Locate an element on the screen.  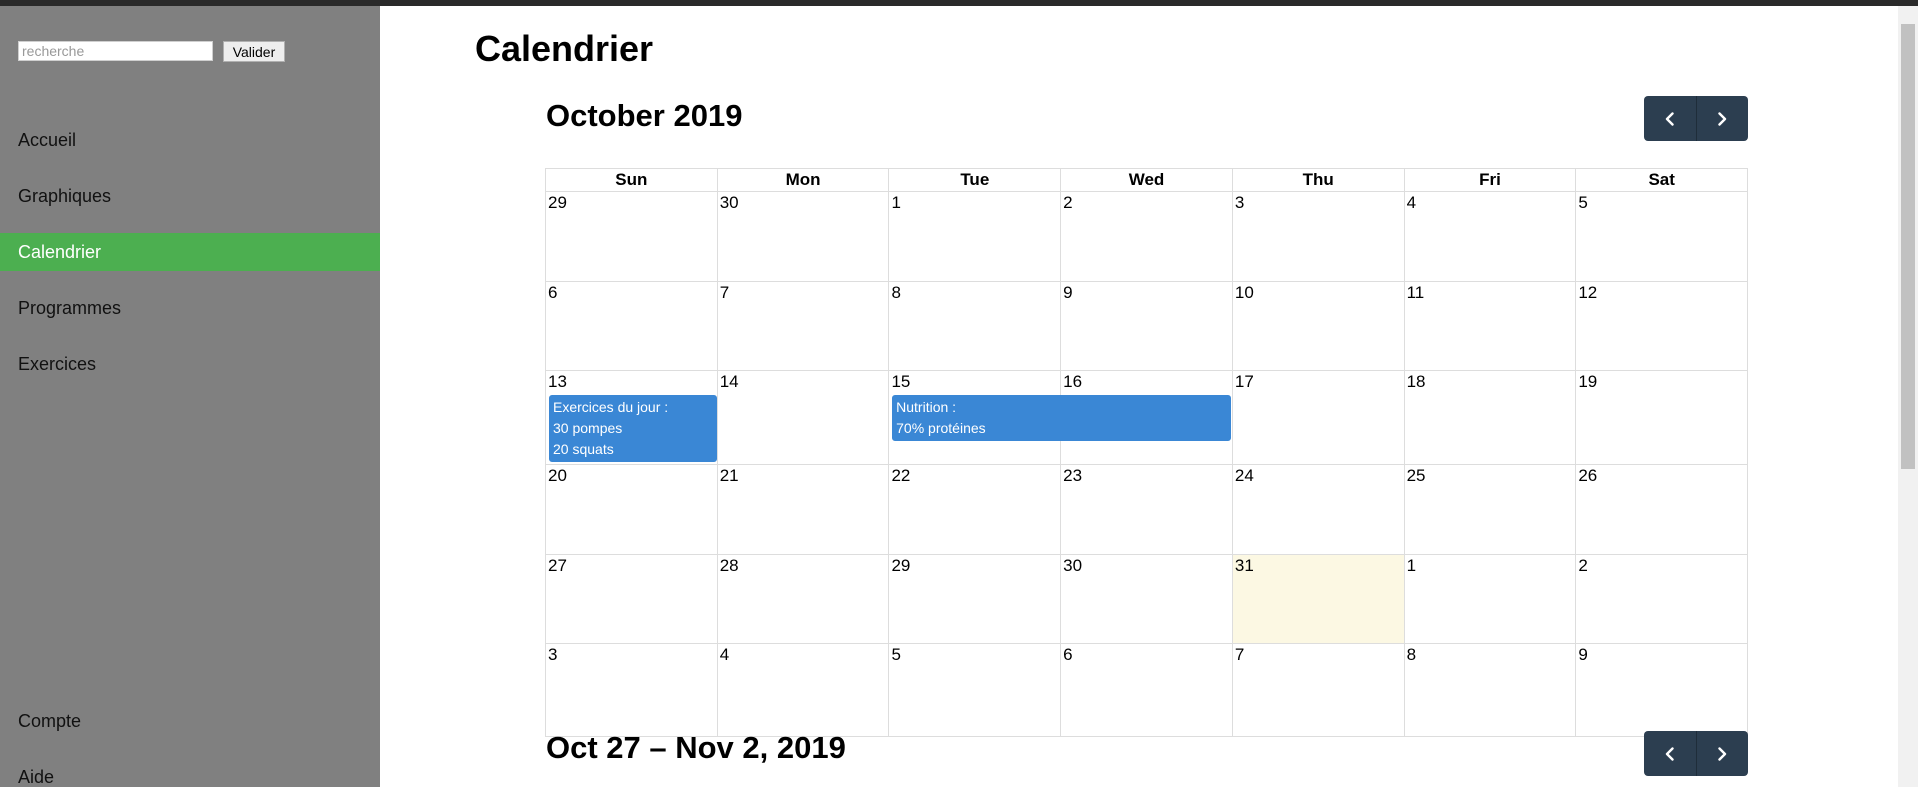
sidebar-item-graphiques: Graphiques is located at coordinates (190, 196).